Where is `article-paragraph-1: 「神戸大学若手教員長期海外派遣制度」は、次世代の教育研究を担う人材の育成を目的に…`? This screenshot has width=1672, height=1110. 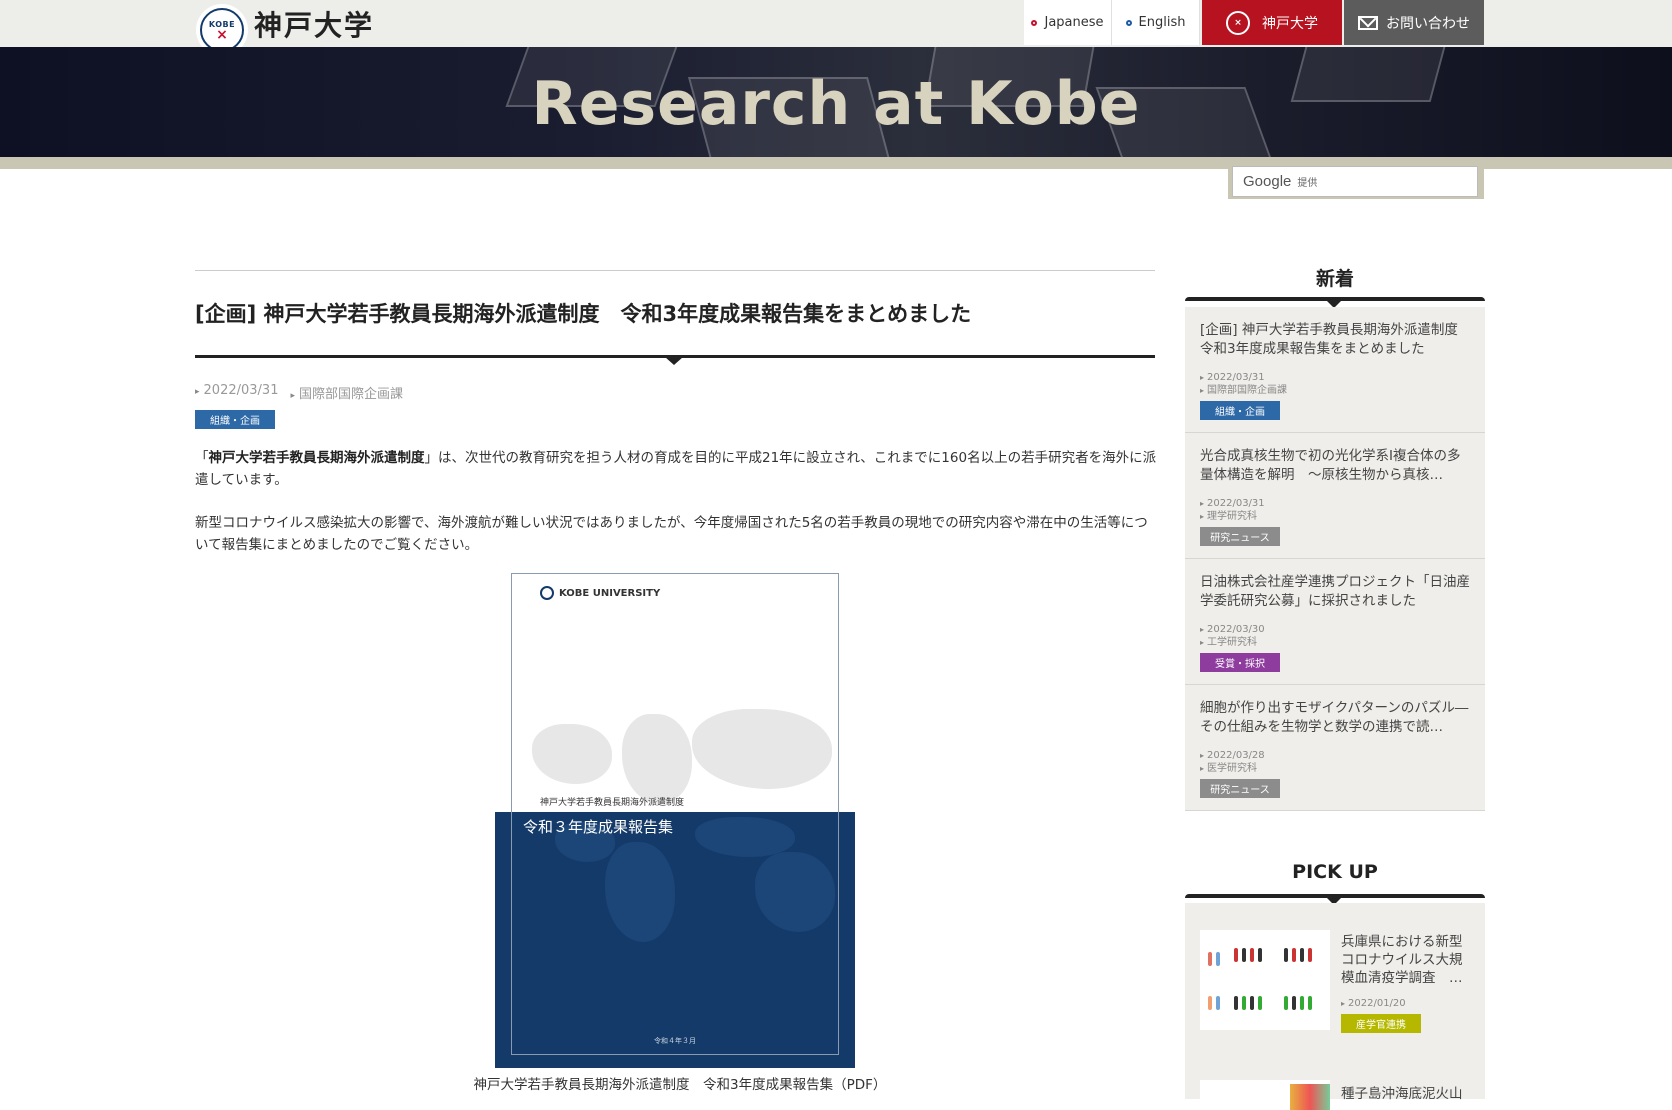
article-paragraph-1: 「神戸大学若手教員長期海外派遣制度」は、次世代の教育研究を担う人材の育成を目的に… is located at coordinates (676, 469).